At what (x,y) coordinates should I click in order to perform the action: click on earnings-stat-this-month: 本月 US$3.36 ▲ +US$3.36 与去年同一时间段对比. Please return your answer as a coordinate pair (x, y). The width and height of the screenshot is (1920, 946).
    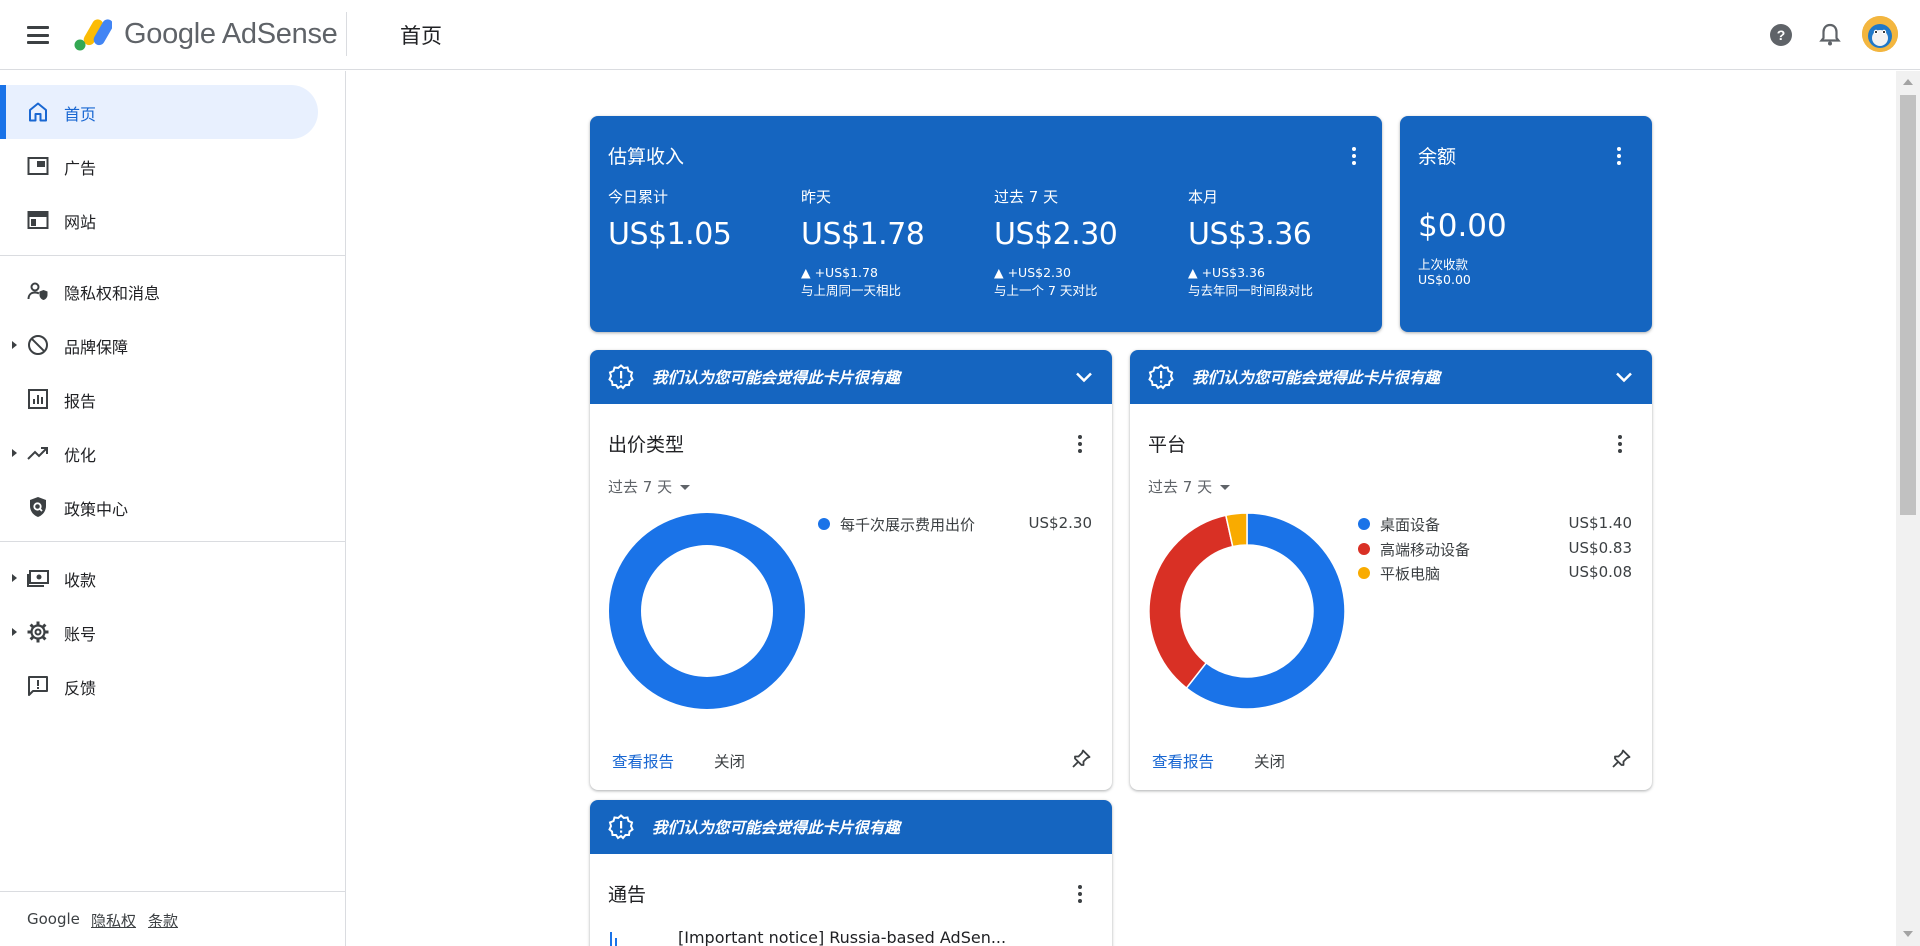
    Looking at the image, I should click on (1278, 243).